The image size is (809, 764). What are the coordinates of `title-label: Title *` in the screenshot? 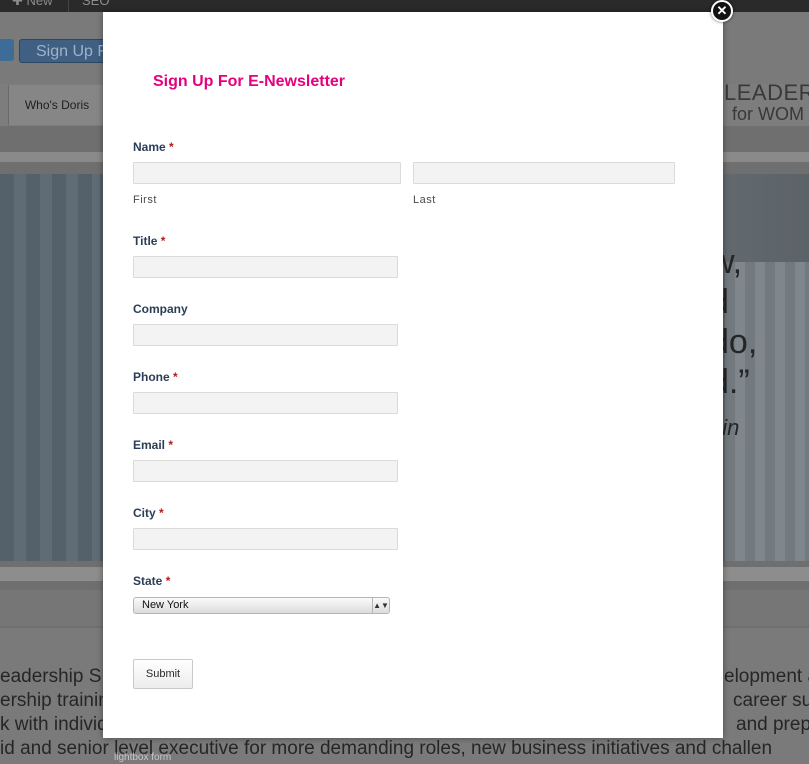 It's located at (149, 241).